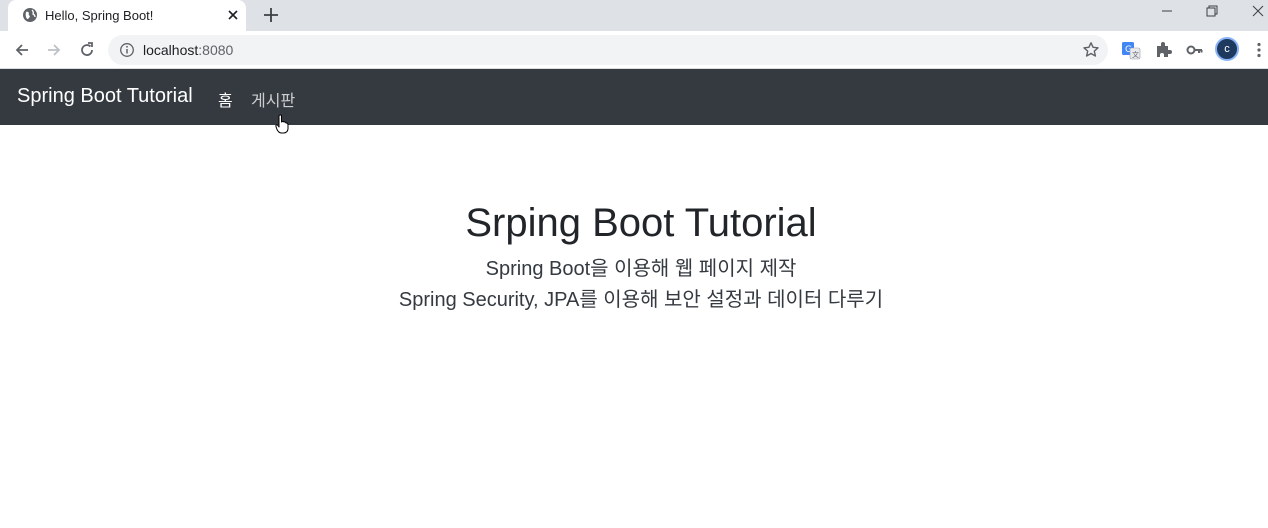 The height and width of the screenshot is (528, 1268). I want to click on new-tab-plus-icon, so click(271, 15).